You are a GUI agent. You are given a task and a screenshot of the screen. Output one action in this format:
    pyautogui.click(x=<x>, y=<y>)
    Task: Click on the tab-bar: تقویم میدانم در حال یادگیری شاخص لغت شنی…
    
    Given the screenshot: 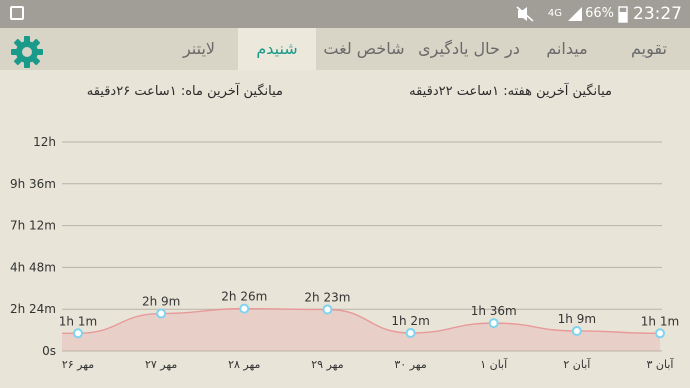 What is the action you would take?
    pyautogui.click(x=345, y=49)
    